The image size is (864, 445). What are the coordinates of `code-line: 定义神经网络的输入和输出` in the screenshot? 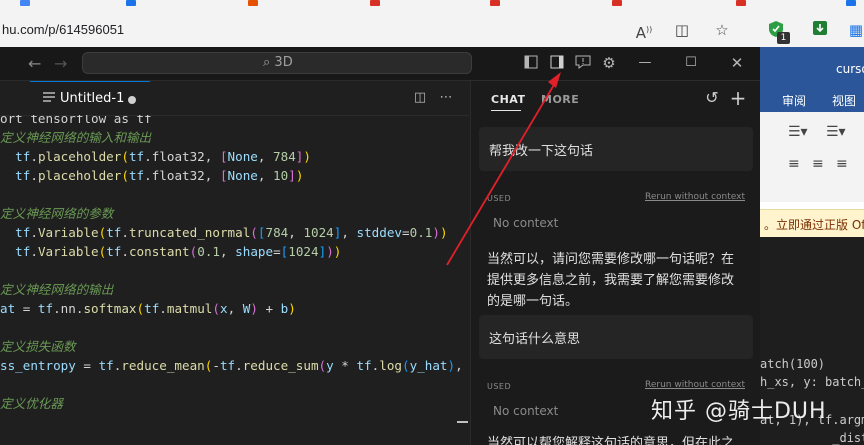 It's located at (75, 137).